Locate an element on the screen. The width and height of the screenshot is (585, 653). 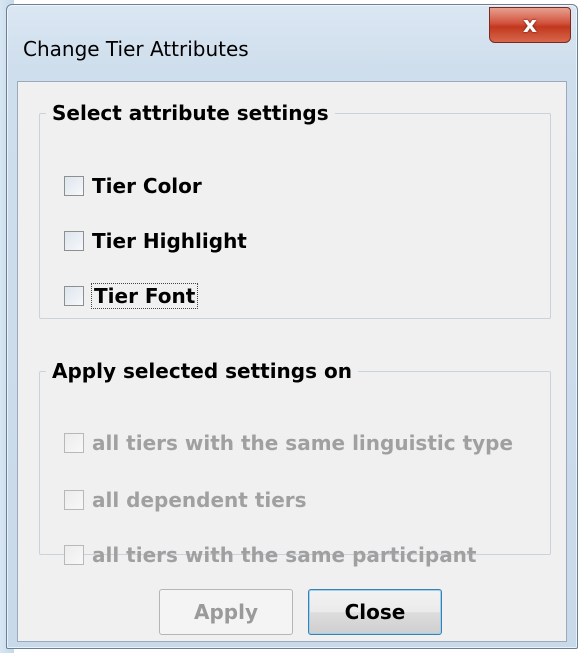
dependent-tiers-checkbox: all dependent tiers is located at coordinates (185, 500).